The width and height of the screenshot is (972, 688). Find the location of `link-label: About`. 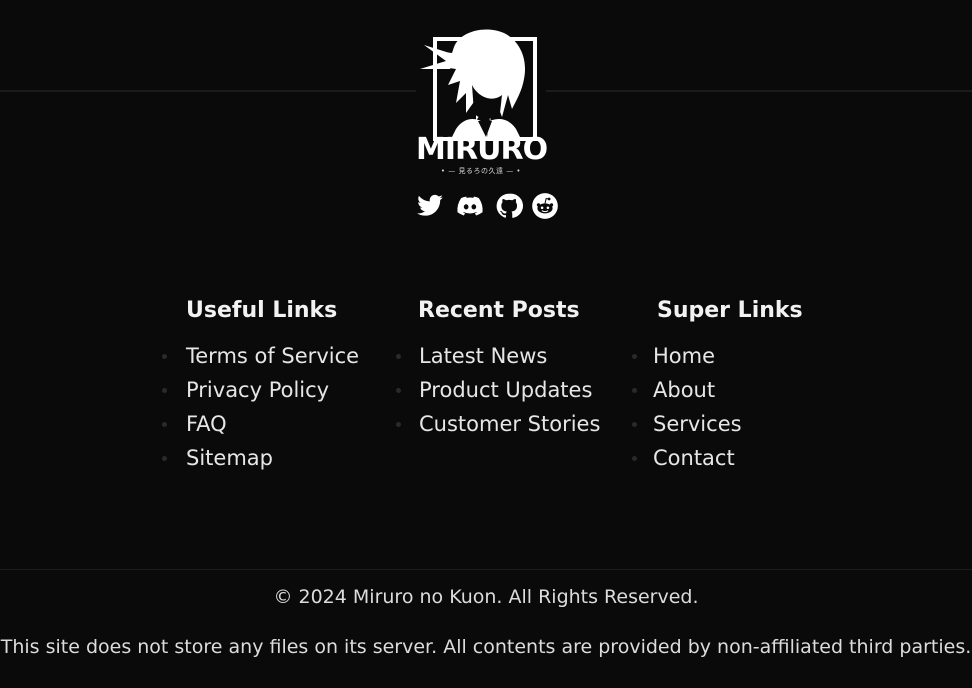

link-label: About is located at coordinates (684, 390).